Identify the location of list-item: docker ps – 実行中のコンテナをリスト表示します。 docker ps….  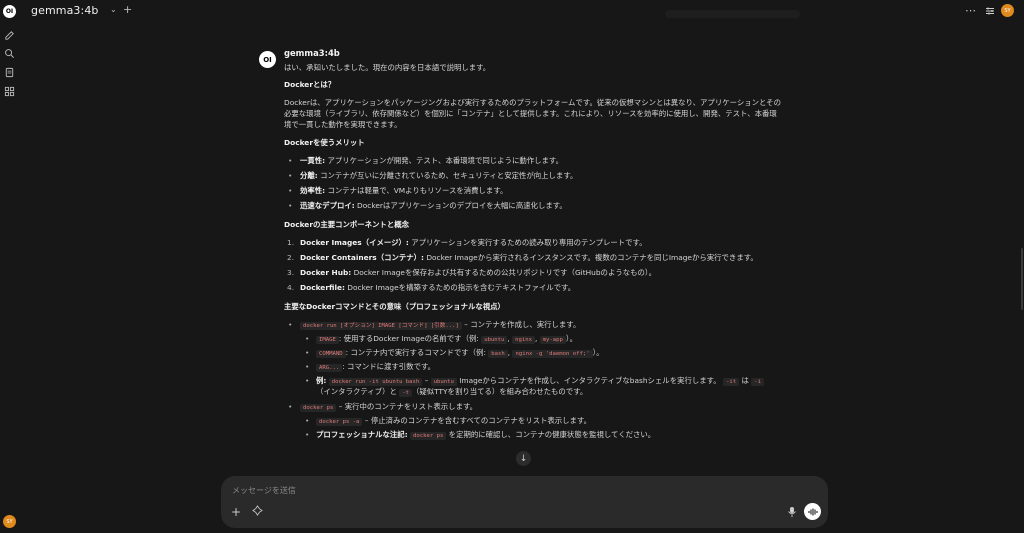
(536, 420).